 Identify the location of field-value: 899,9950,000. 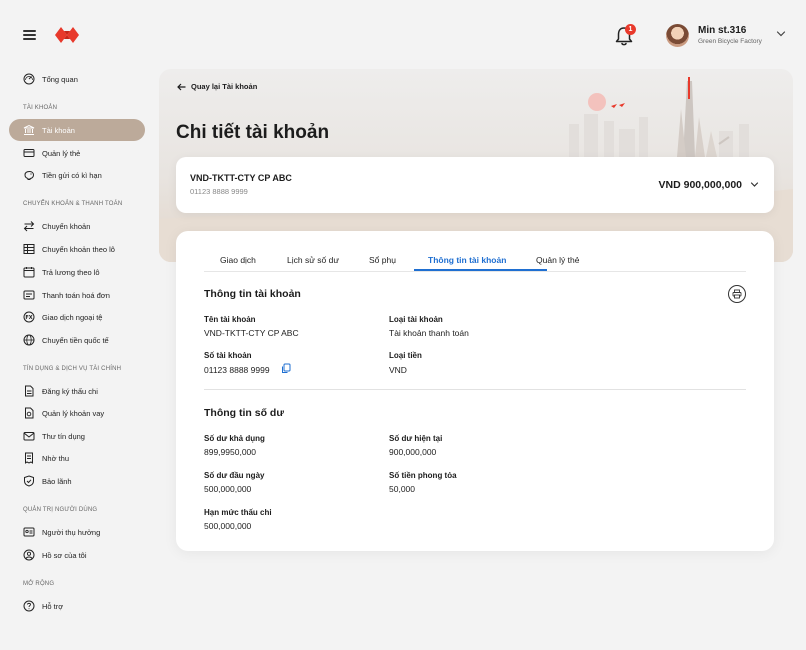
(230, 452).